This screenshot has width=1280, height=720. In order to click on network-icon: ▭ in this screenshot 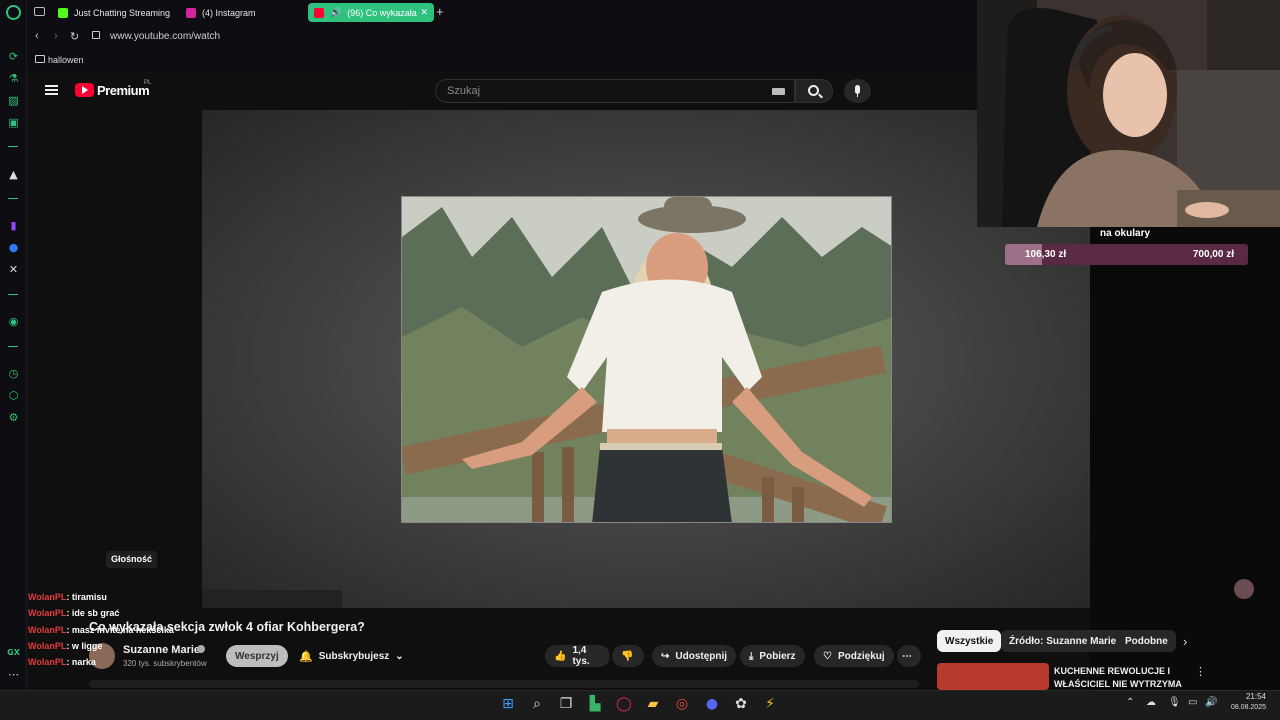, I will do `click(1192, 702)`.